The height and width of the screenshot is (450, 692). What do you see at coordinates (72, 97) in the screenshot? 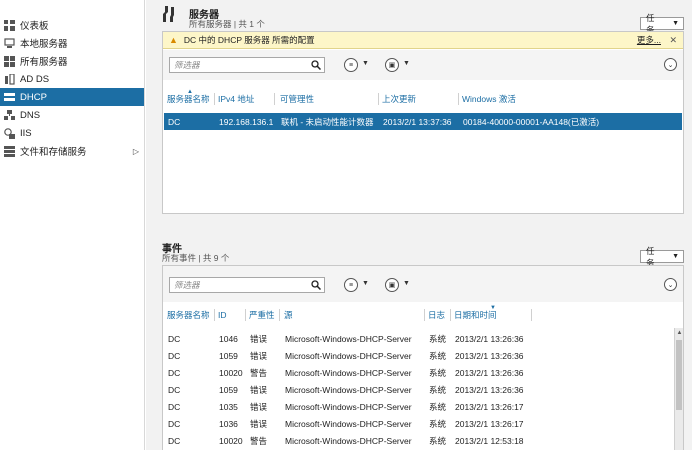
I see `sidebar-item-dhcp: DHCP` at bounding box center [72, 97].